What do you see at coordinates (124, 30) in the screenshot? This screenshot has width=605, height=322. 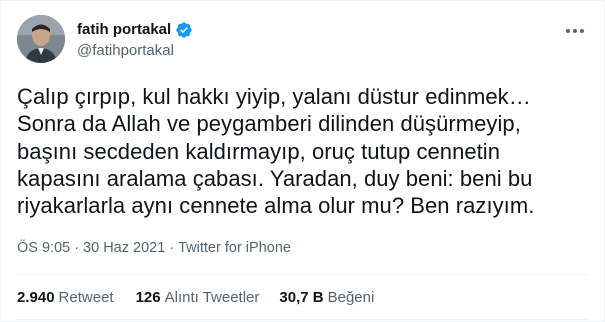 I see `author-display-name: fatih portakal` at bounding box center [124, 30].